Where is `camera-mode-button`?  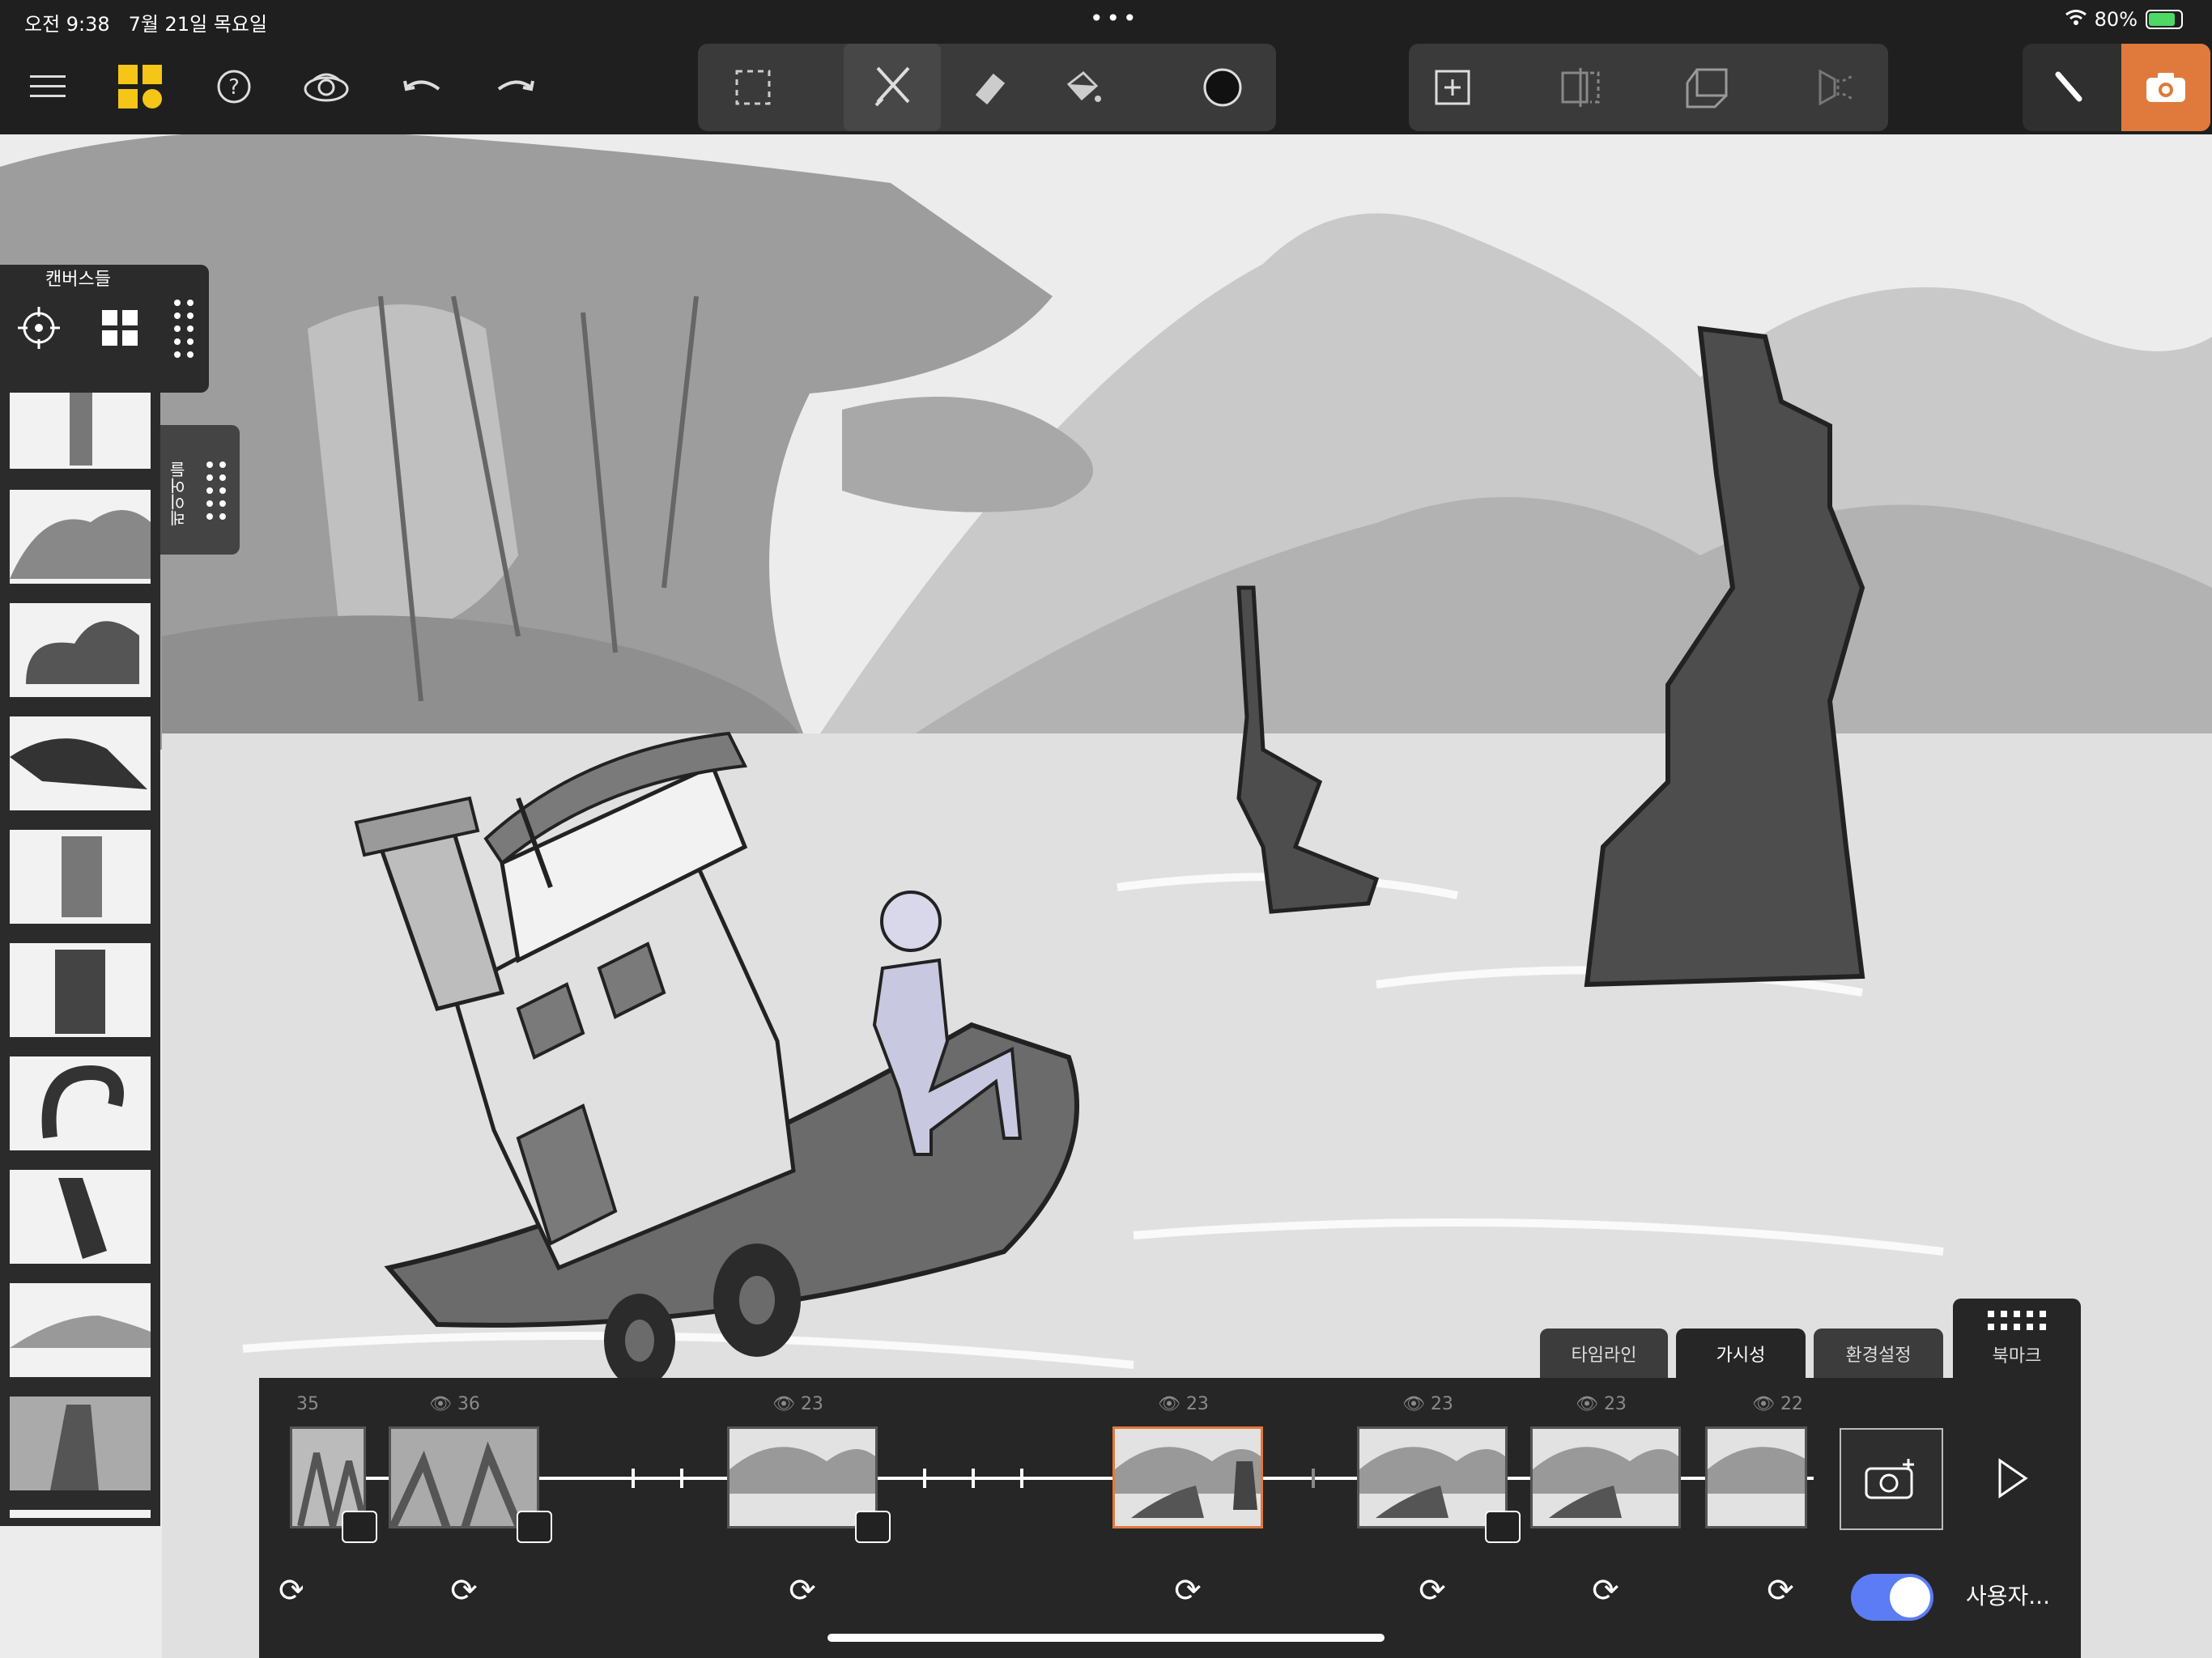 camera-mode-button is located at coordinates (2166, 87).